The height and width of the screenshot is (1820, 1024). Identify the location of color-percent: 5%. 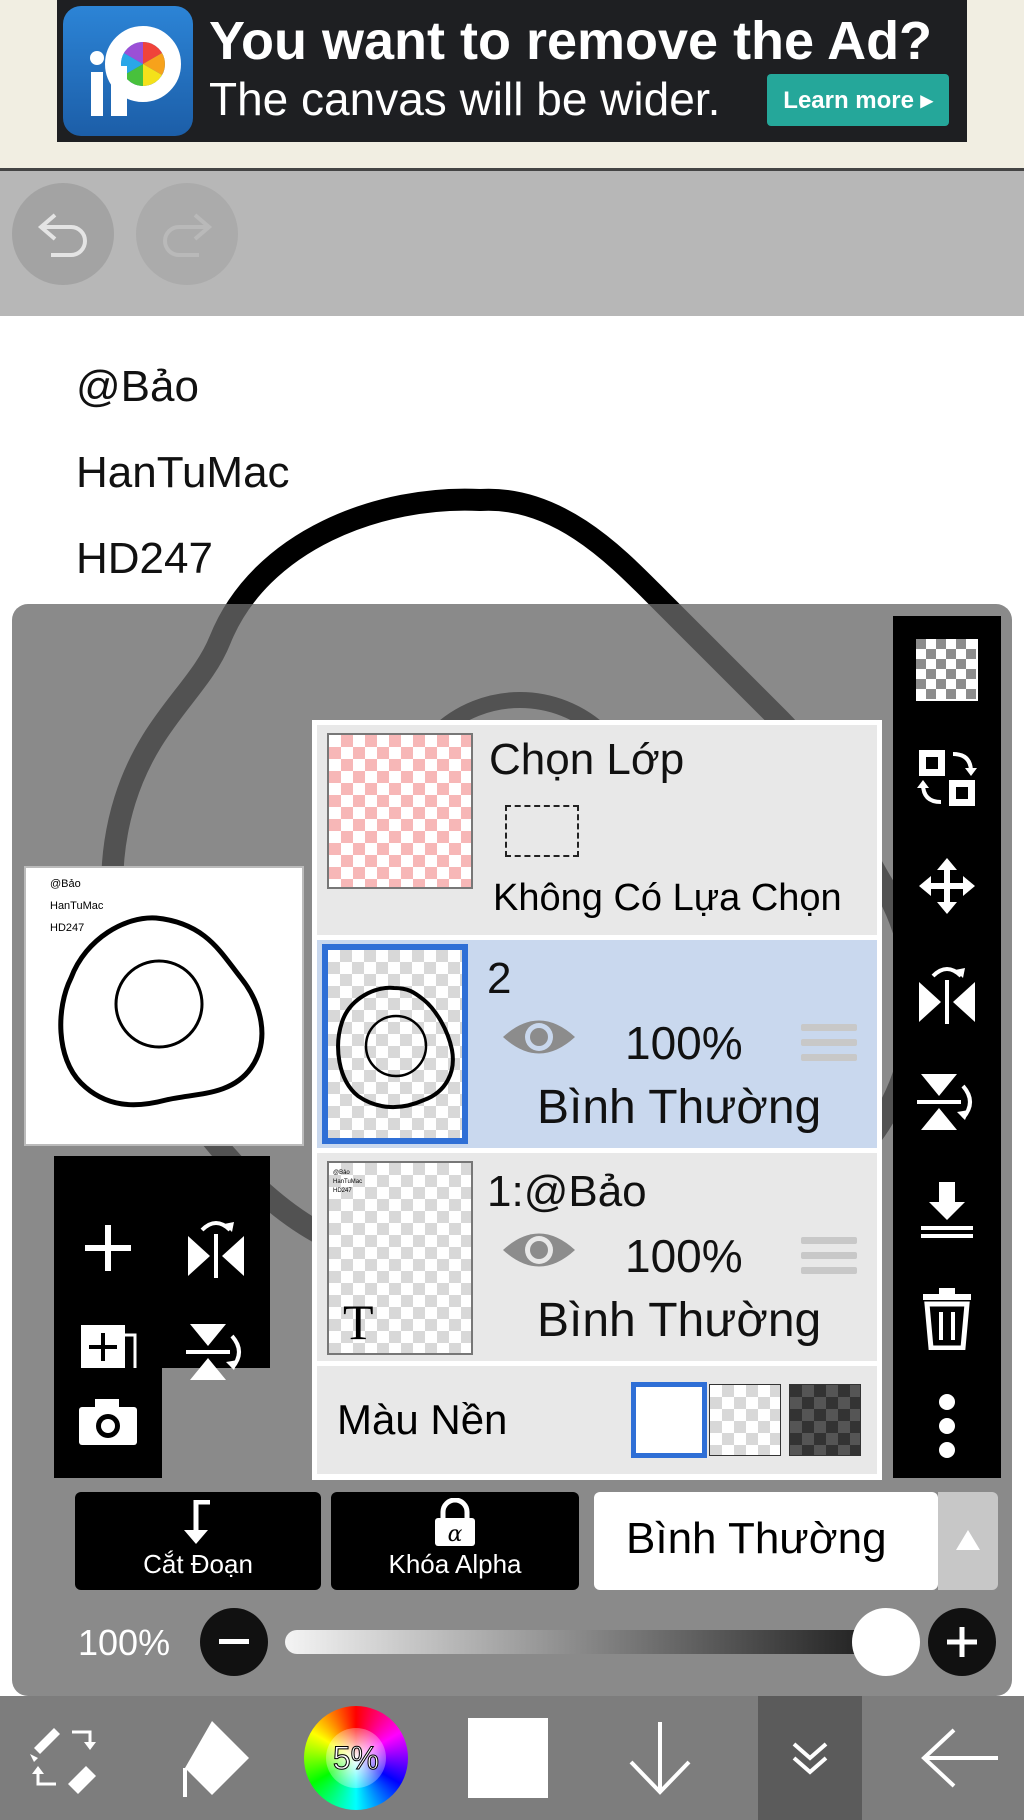
(356, 1758).